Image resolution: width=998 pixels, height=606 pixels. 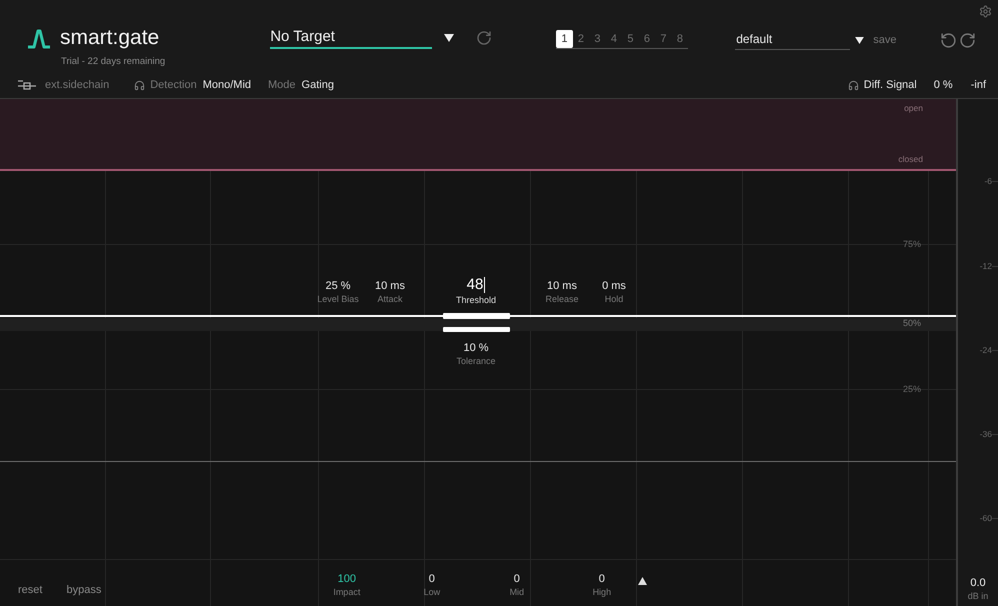 What do you see at coordinates (113, 62) in the screenshot?
I see `trial-text: Trial - 22 days remaining` at bounding box center [113, 62].